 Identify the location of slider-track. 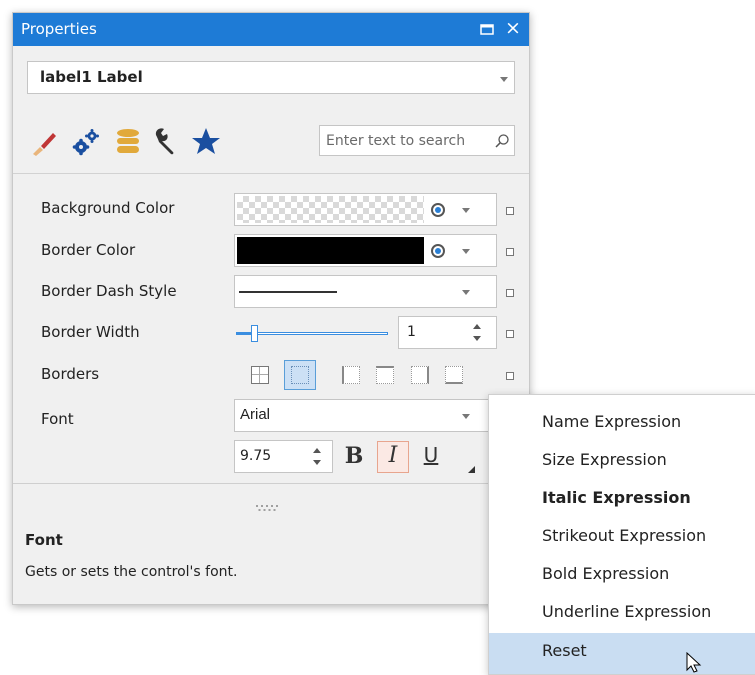
(312, 333).